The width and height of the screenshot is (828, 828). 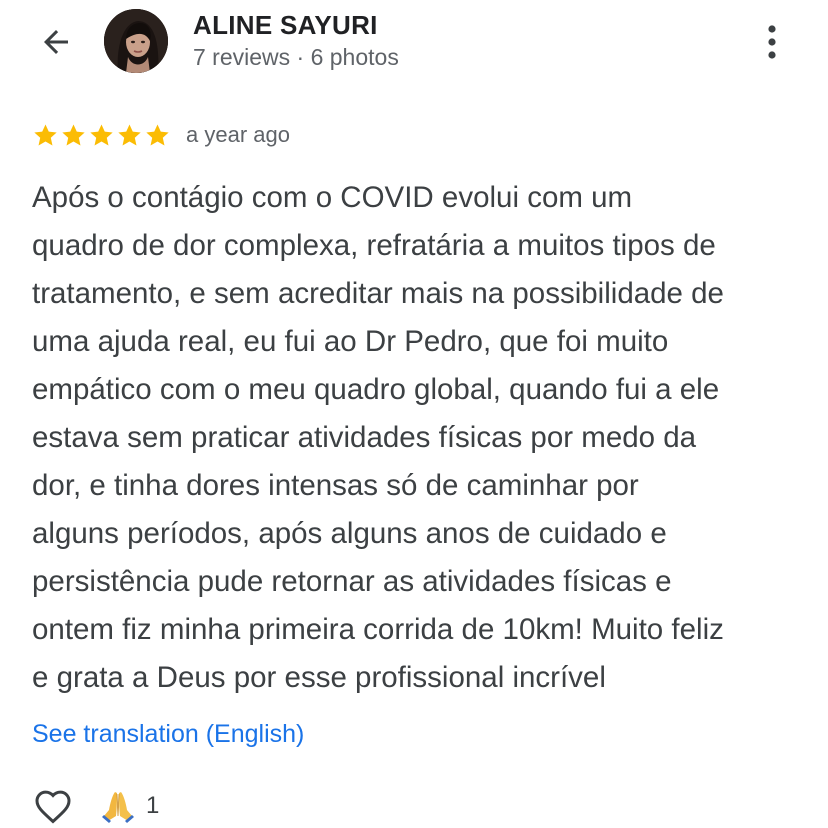 I want to click on see-translation-link: See translation (English), so click(x=168, y=734).